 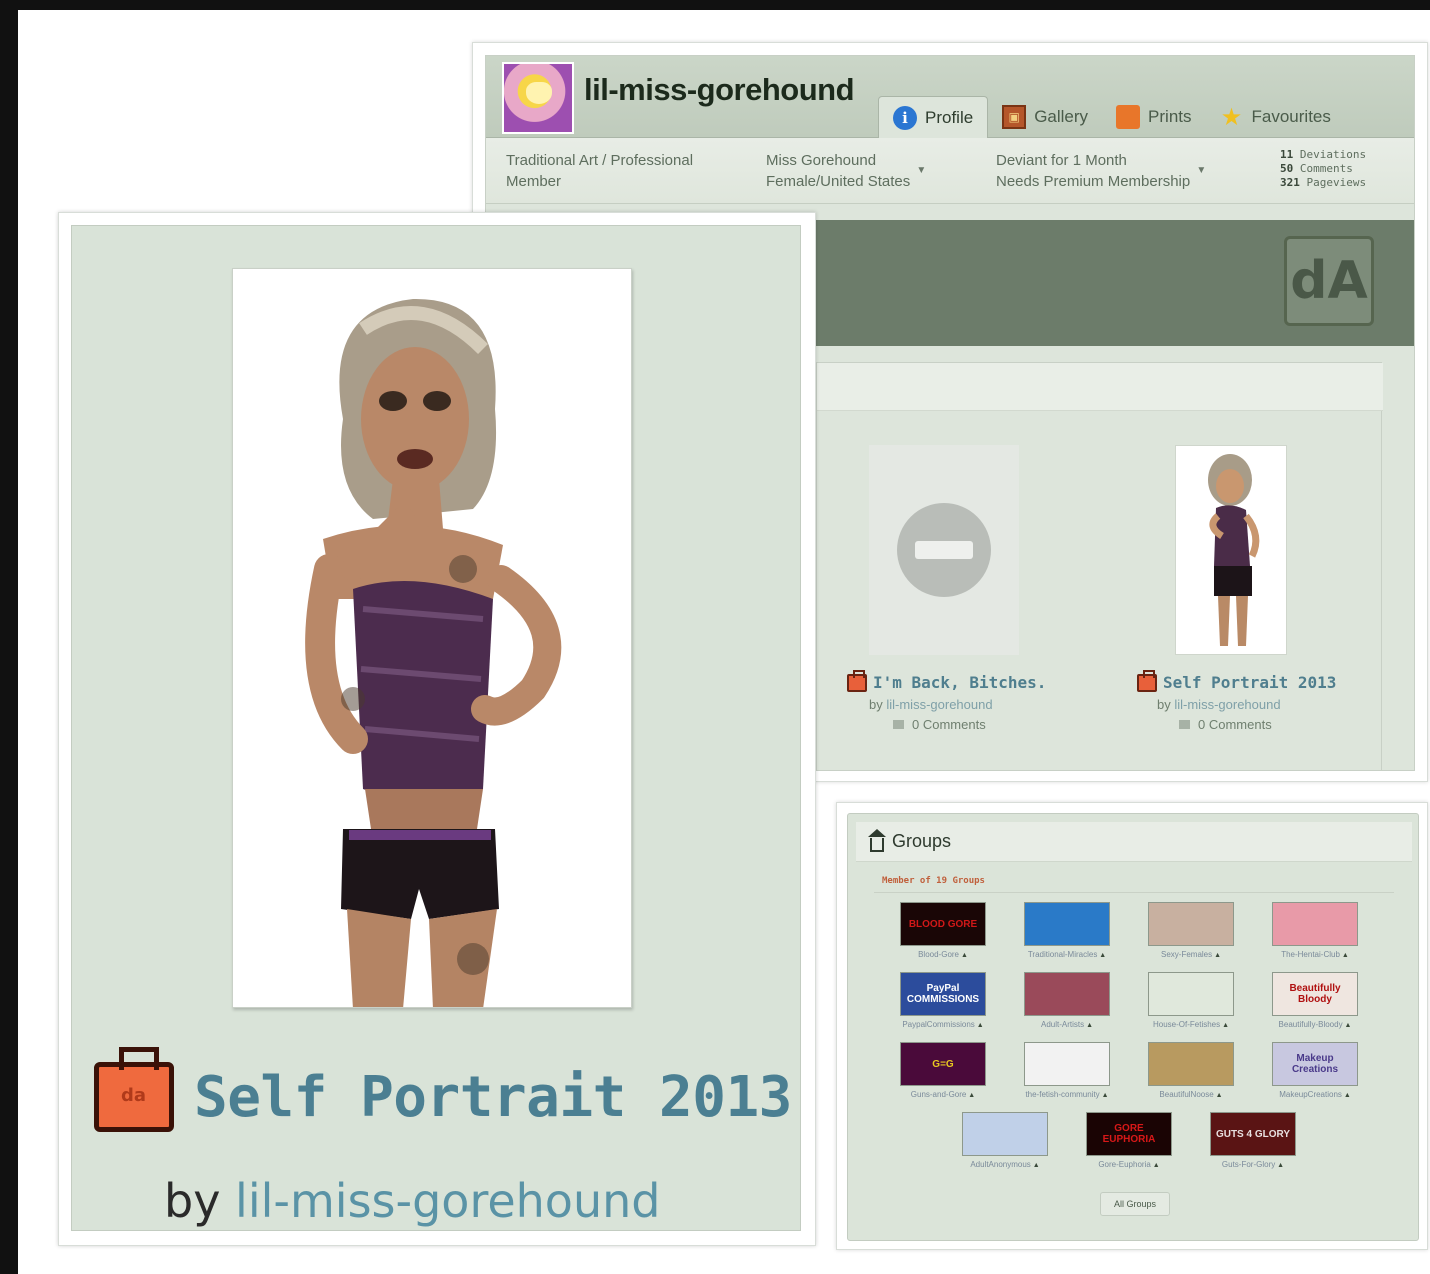 I want to click on group-thumbnail-text: Beautifully Bloody, so click(x=1315, y=994).